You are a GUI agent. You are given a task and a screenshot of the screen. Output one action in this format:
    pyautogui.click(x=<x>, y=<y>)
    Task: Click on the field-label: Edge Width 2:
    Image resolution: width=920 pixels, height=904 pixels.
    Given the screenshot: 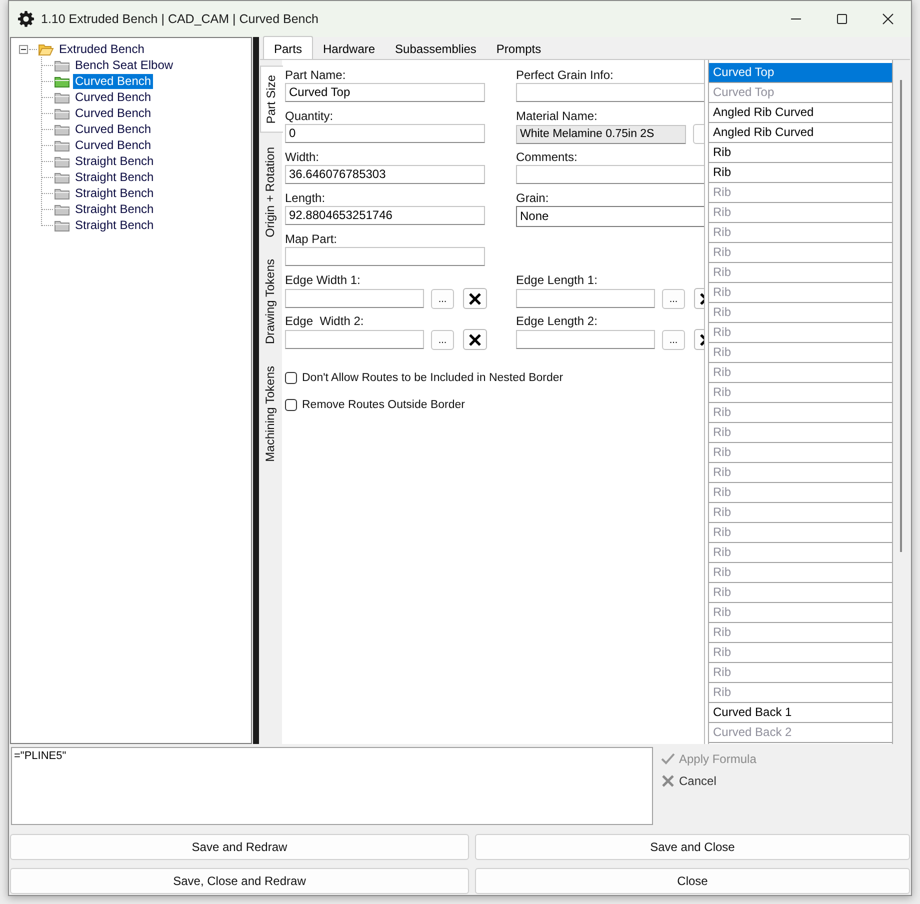 What is the action you would take?
    pyautogui.click(x=325, y=321)
    